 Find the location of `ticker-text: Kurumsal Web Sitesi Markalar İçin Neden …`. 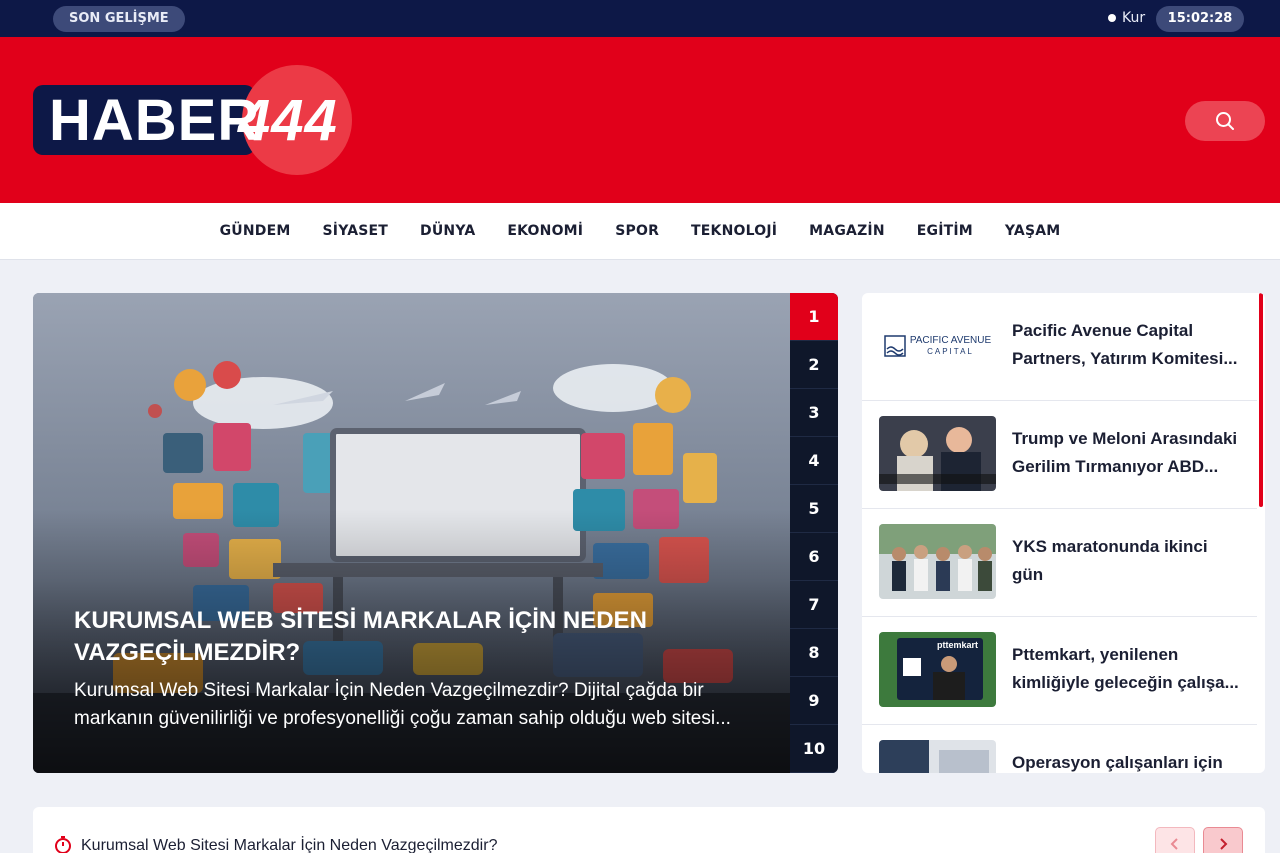

ticker-text: Kurumsal Web Sitesi Markalar İçin Neden … is located at coordinates (289, 845).